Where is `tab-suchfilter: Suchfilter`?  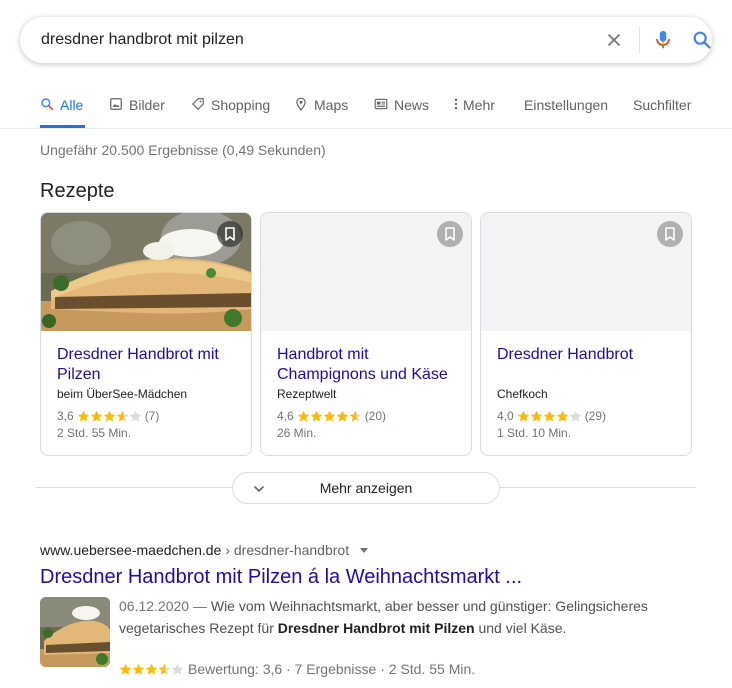 tab-suchfilter: Suchfilter is located at coordinates (662, 110).